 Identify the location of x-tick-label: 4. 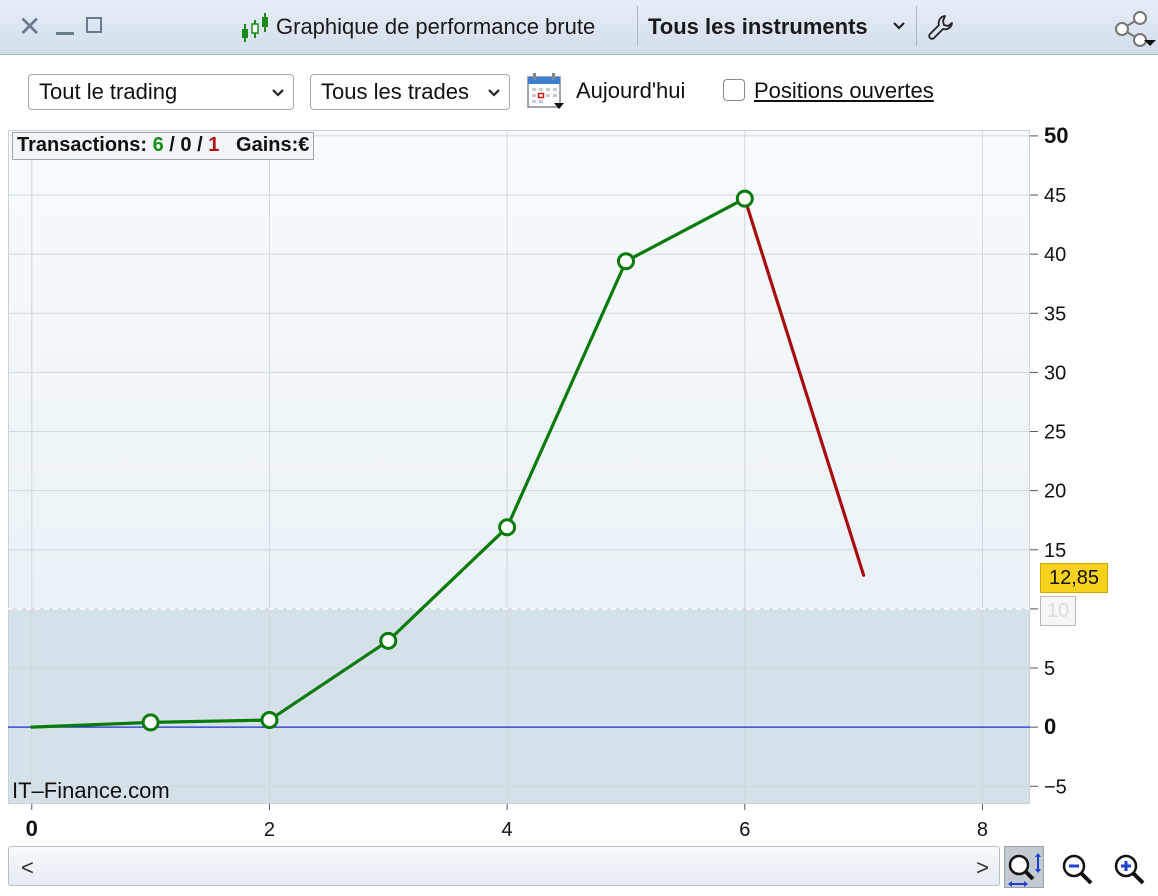
(507, 830).